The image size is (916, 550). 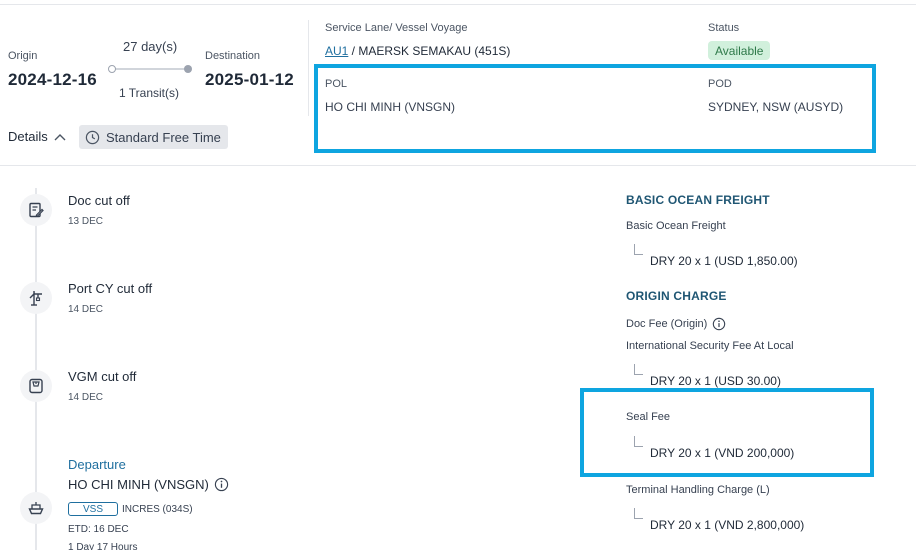 What do you see at coordinates (150, 46) in the screenshot?
I see `transit-duration: 27 day(s)` at bounding box center [150, 46].